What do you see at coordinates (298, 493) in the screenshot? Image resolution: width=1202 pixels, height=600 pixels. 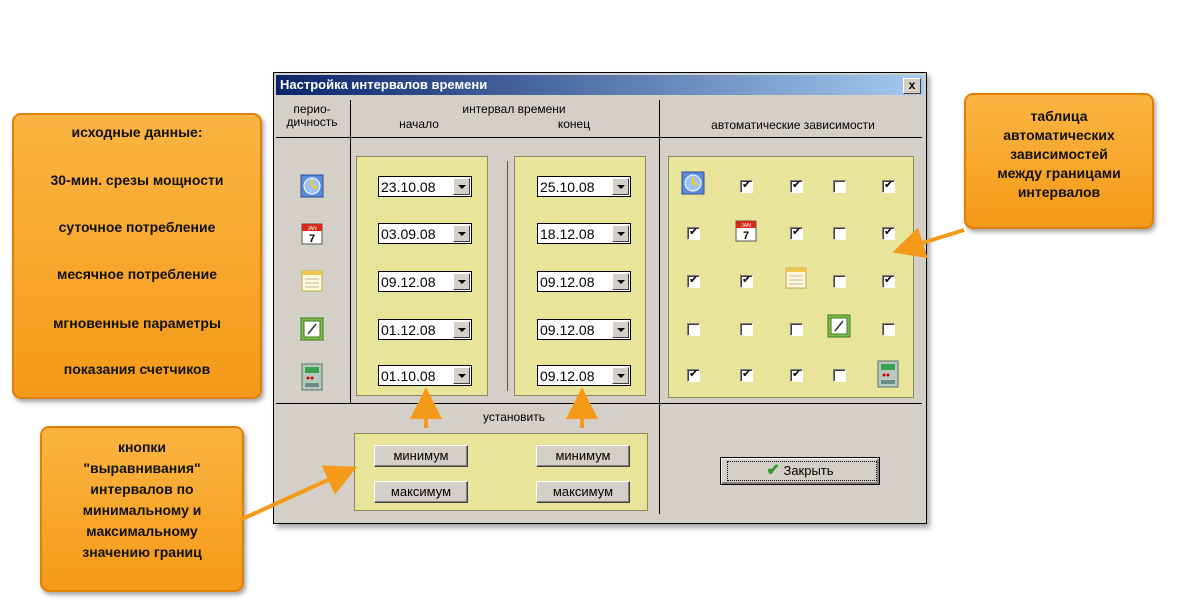 I see `arrow-to-buttons` at bounding box center [298, 493].